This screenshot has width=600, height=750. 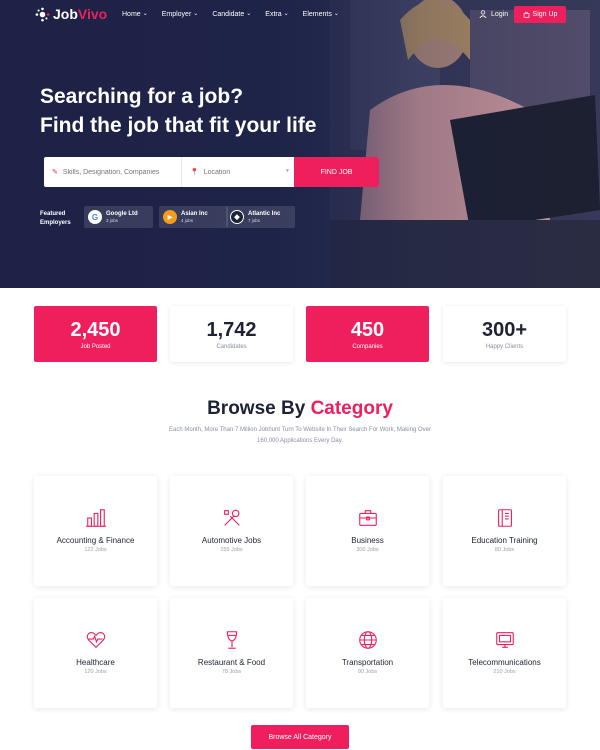 I want to click on location-input, so click(x=248, y=172).